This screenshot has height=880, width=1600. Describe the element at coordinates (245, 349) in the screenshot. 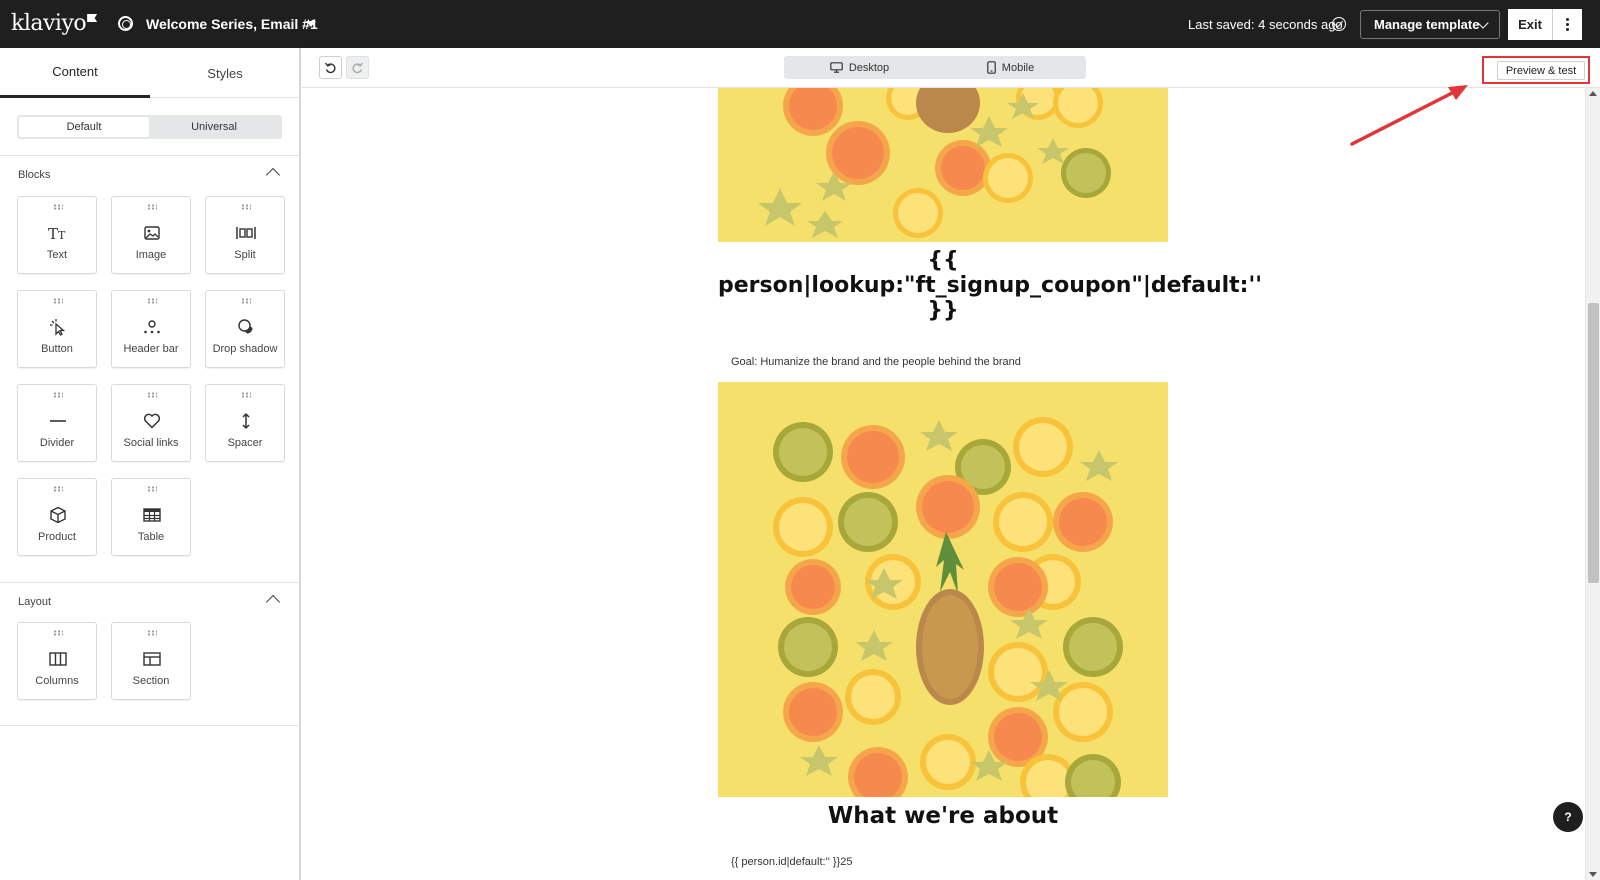

I see `block-label: Drop shadow` at that location.